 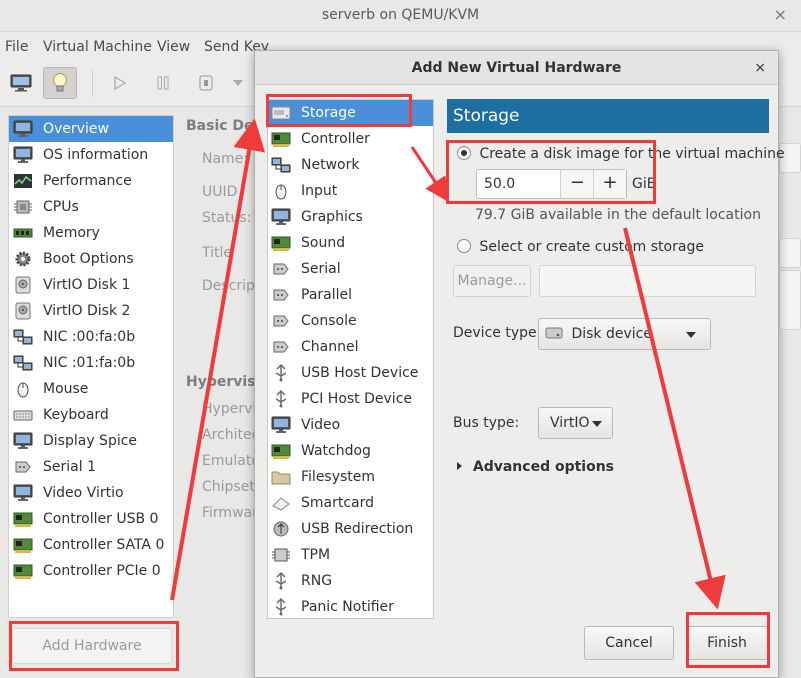 What do you see at coordinates (91, 441) in the screenshot?
I see `sidebar-item-display-spice: Display Spice` at bounding box center [91, 441].